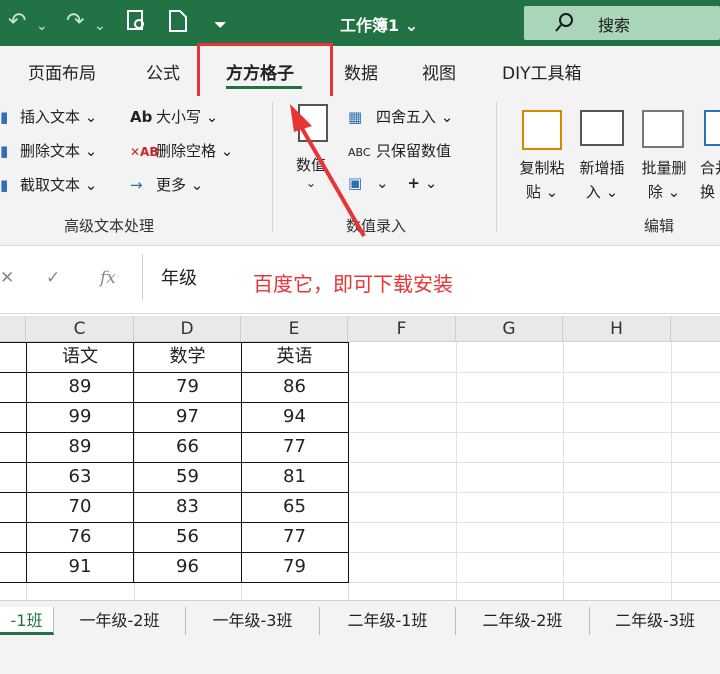 The height and width of the screenshot is (674, 720). Describe the element at coordinates (622, 23) in the screenshot. I see `search-box: 搜索` at that location.